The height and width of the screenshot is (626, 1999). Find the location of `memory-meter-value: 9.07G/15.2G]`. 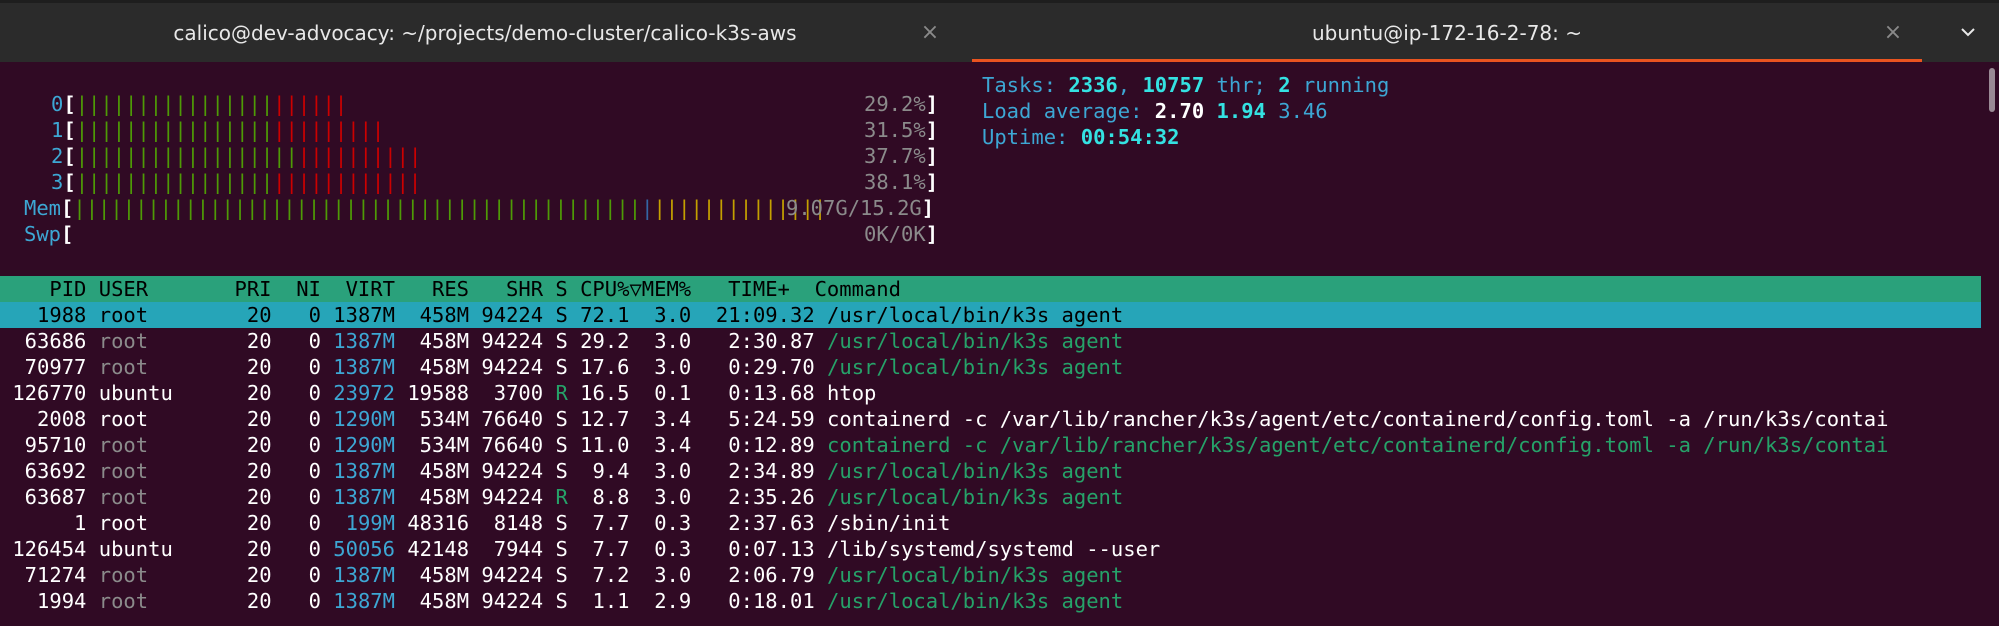

memory-meter-value: 9.07G/15.2G] is located at coordinates (860, 208).